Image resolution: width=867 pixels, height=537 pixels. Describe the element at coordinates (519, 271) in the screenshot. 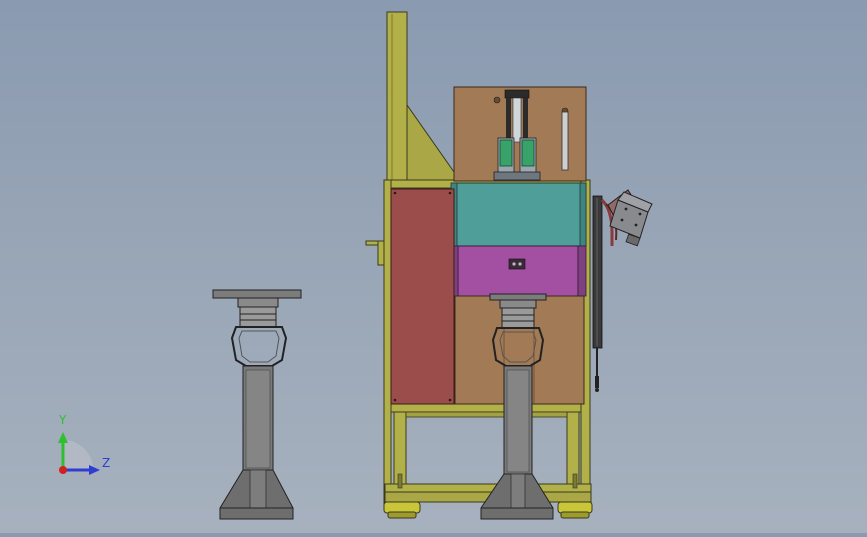

I see `magenta-block` at that location.